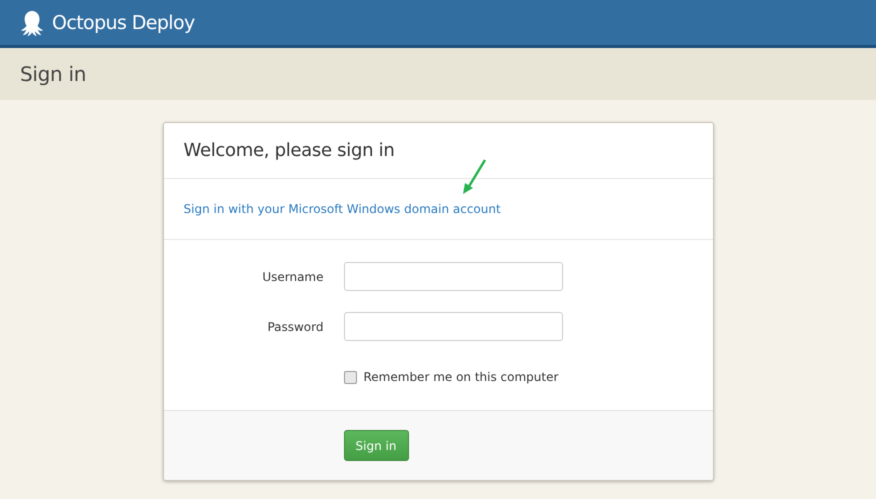 This screenshot has width=876, height=499. What do you see at coordinates (342, 209) in the screenshot?
I see `windows-sign-in-link: Sign in with your Microsoft Windows domain account` at bounding box center [342, 209].